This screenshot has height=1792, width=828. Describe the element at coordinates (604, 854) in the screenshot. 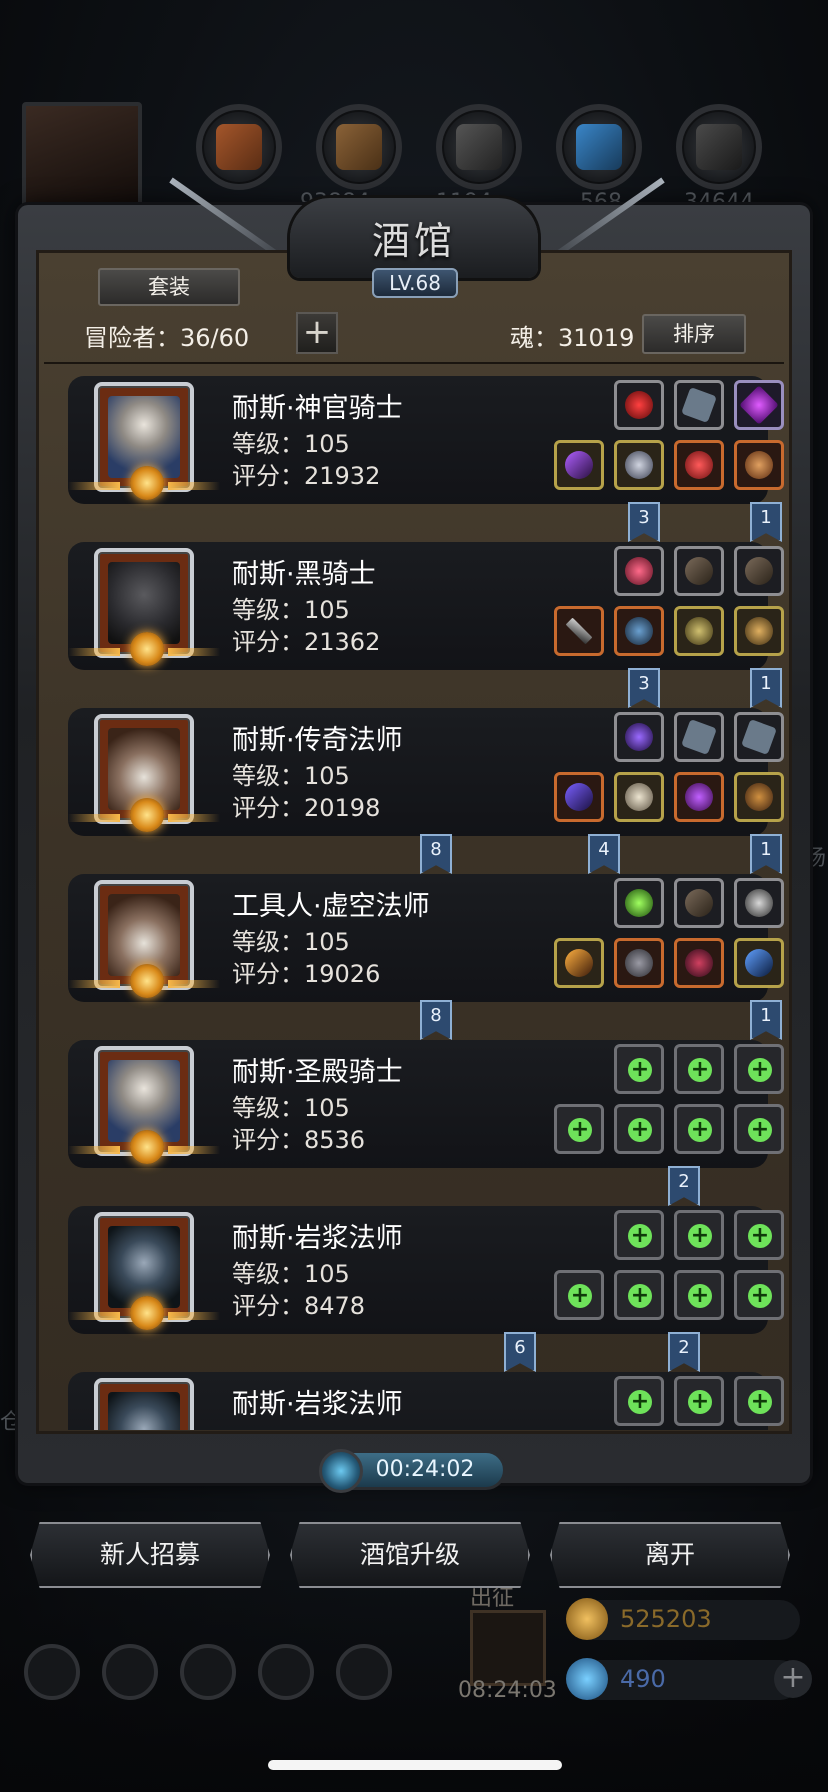

I see `count-flag: 4` at that location.